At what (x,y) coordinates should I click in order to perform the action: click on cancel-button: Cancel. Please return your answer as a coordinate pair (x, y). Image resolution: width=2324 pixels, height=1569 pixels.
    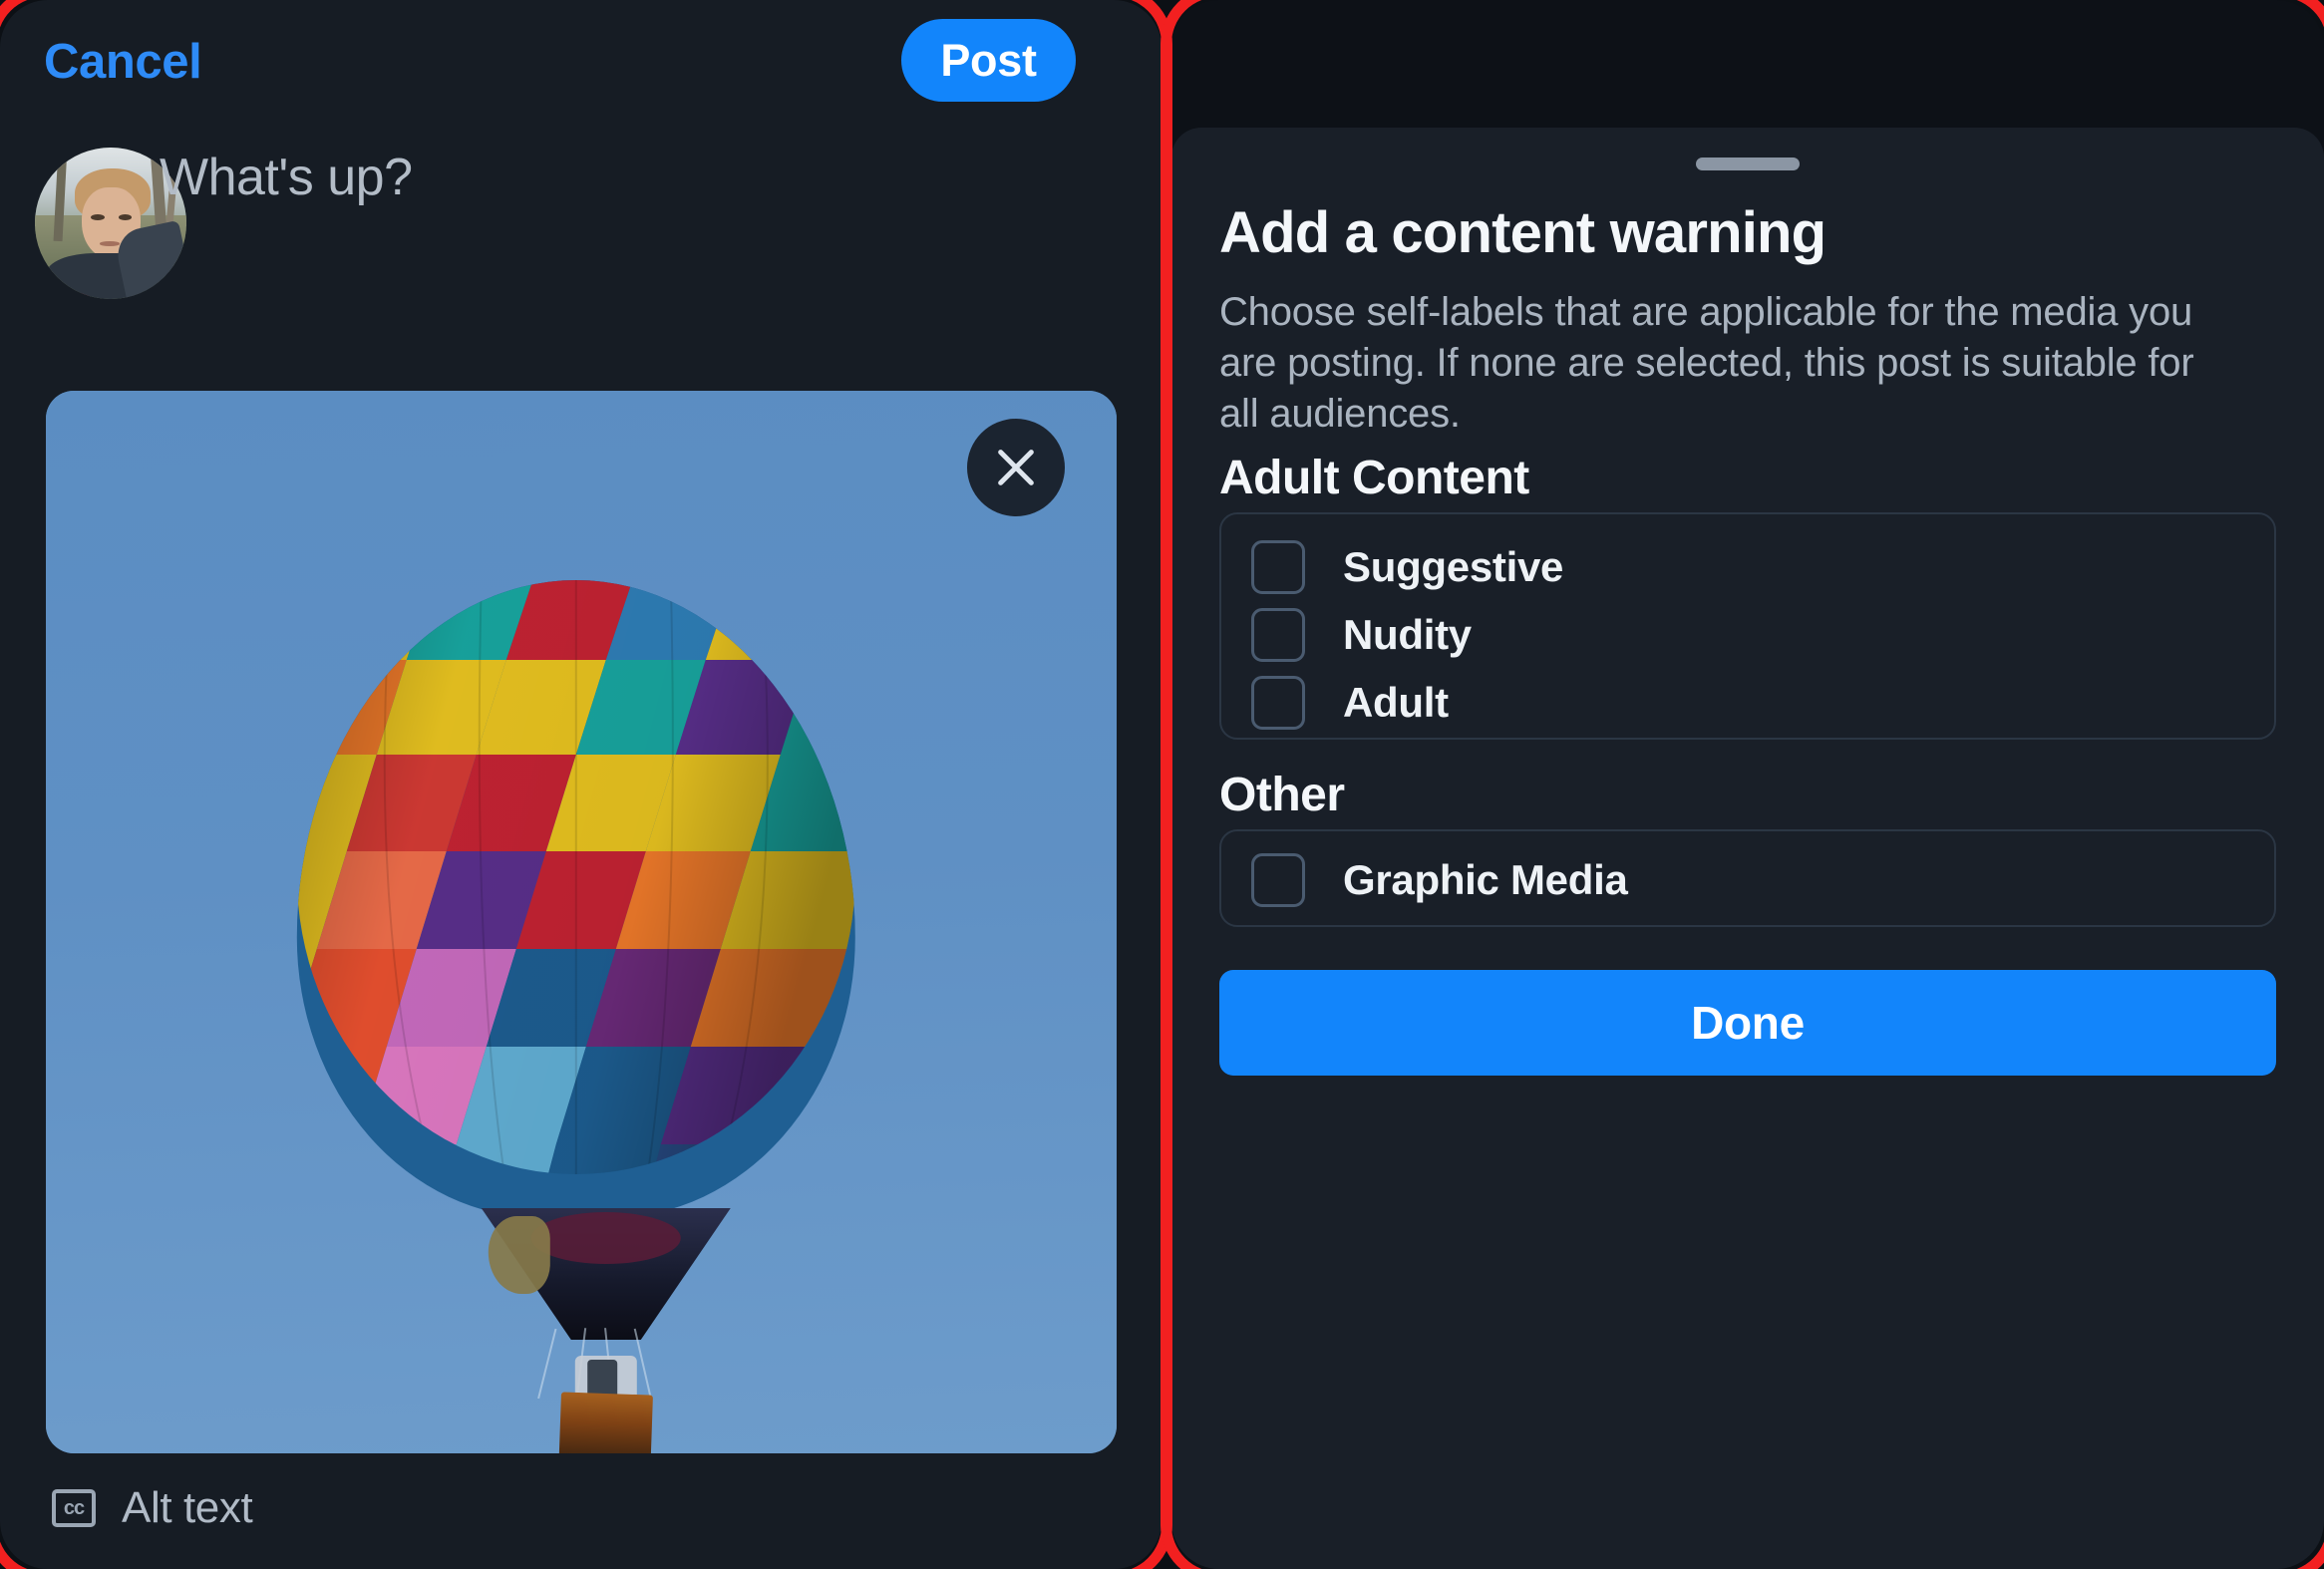
    Looking at the image, I should click on (123, 62).